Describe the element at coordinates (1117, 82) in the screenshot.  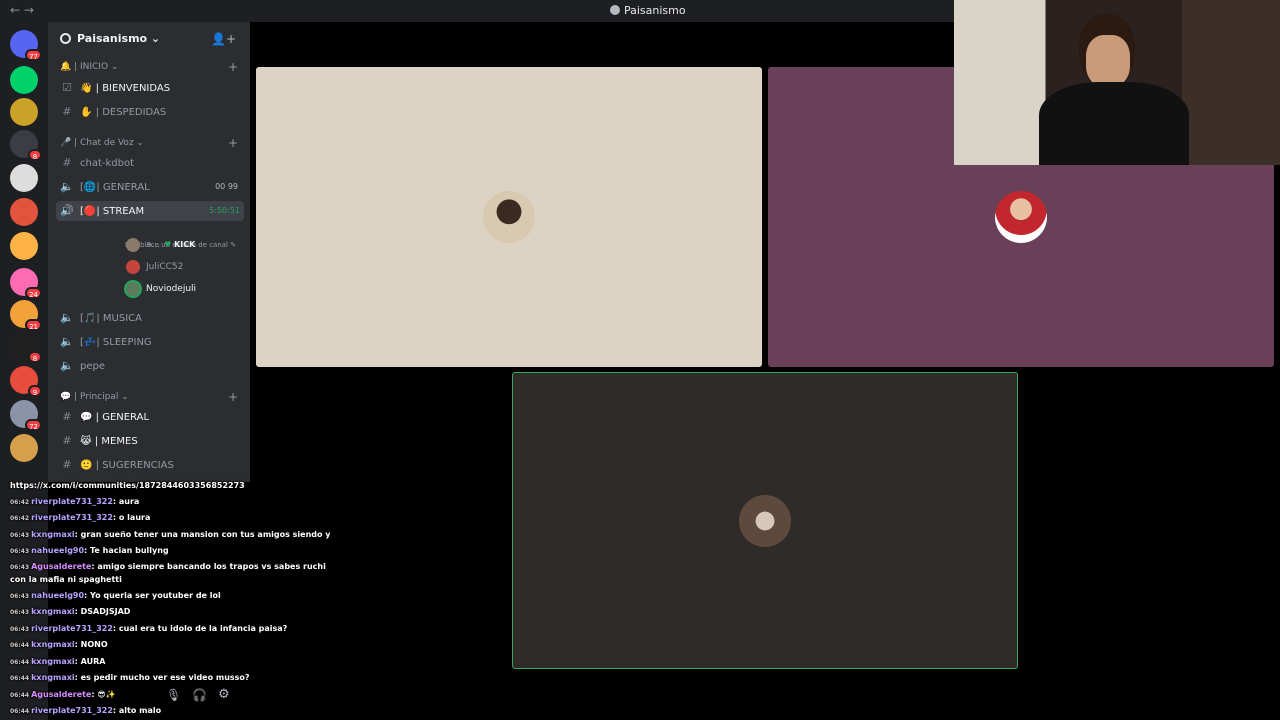
I see `streamer-webcam` at that location.